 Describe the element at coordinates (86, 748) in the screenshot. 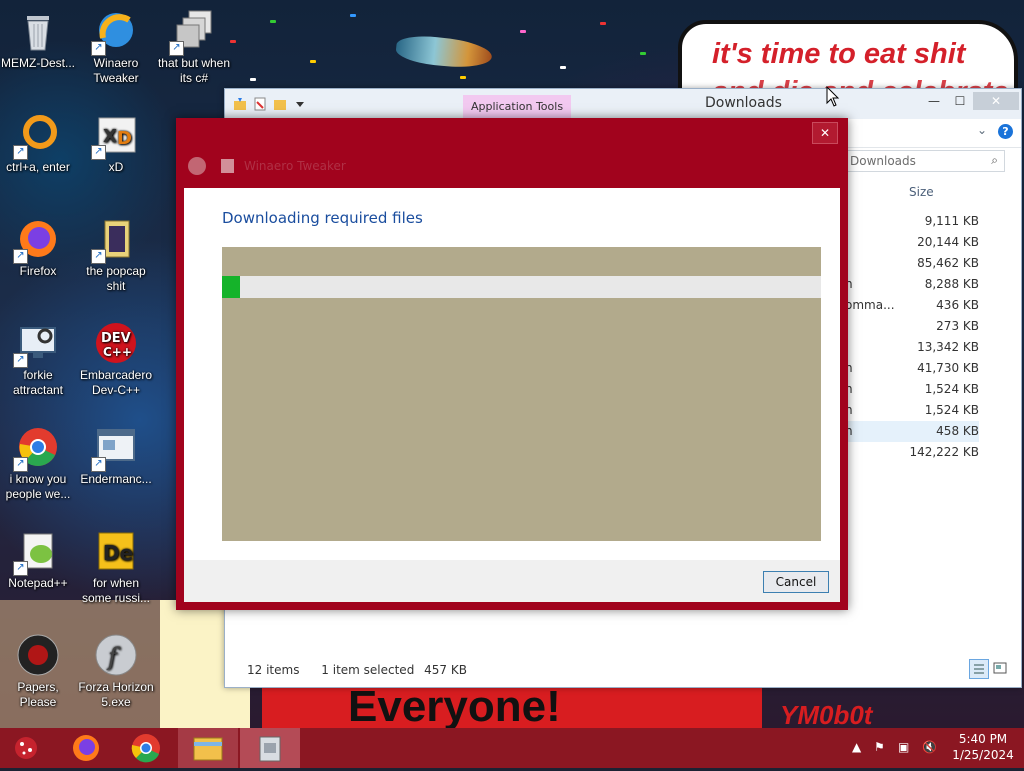

I see `taskbar-firefox` at that location.